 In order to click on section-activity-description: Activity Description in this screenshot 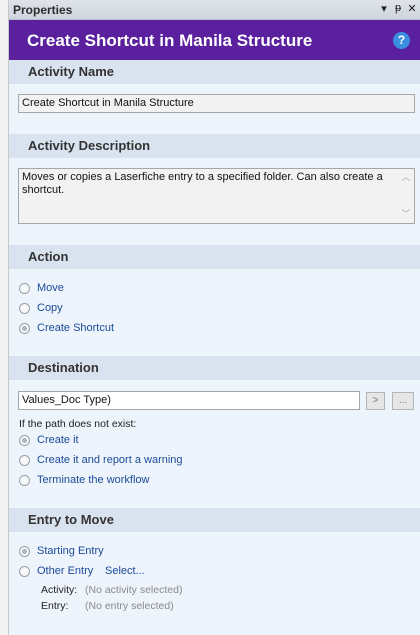, I will do `click(214, 146)`.